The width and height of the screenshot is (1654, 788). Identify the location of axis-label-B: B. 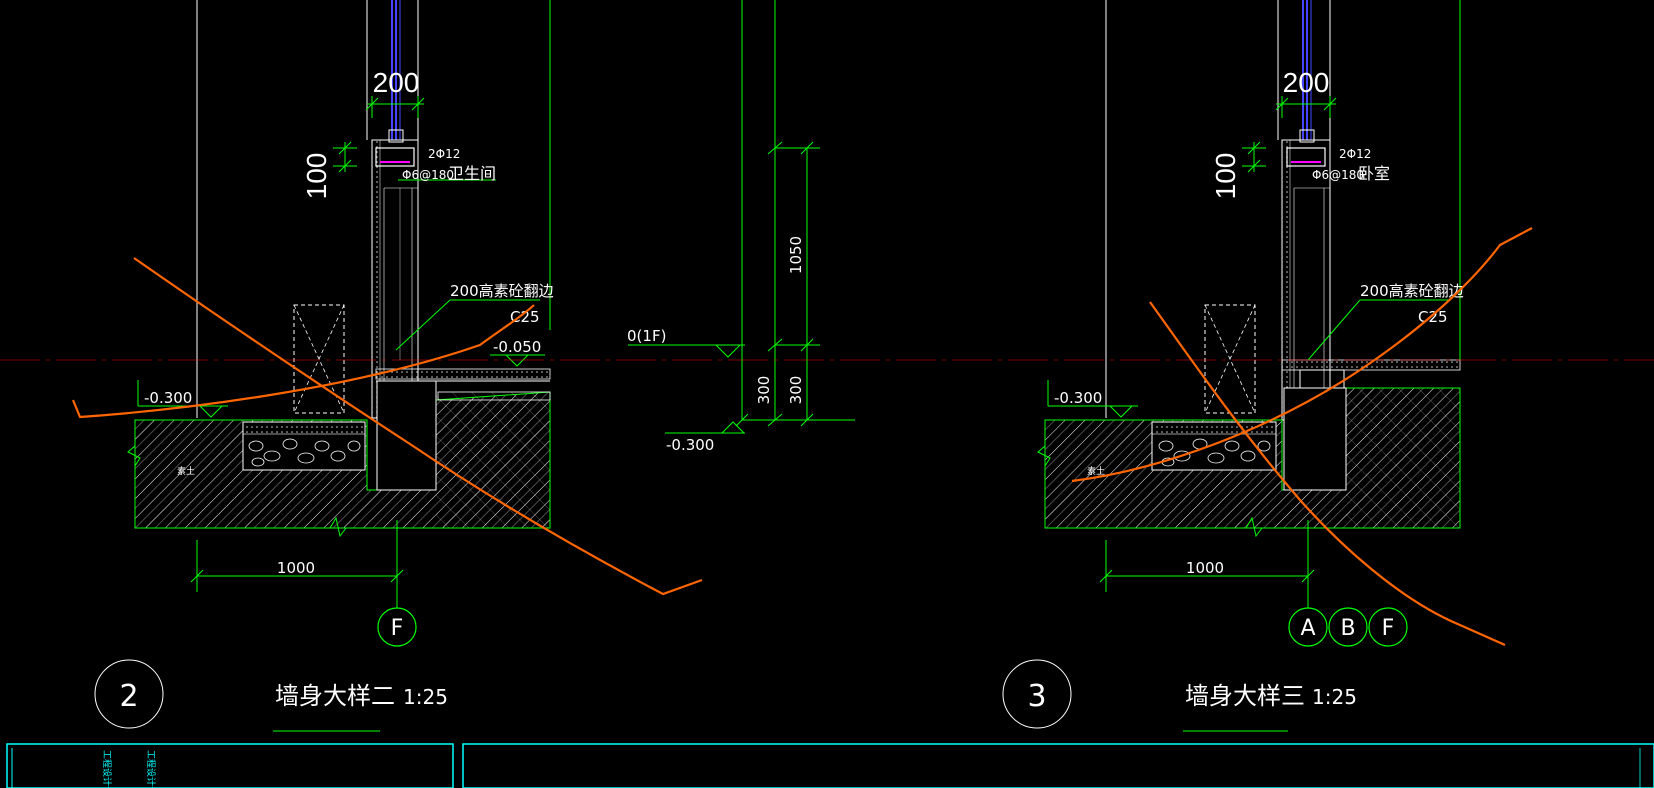
(1347, 628).